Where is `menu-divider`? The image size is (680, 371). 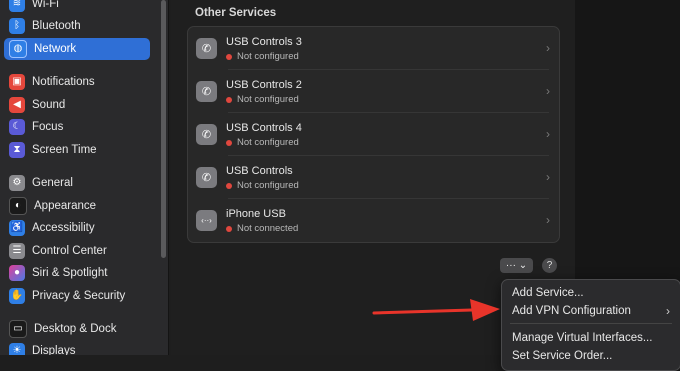 menu-divider is located at coordinates (591, 323).